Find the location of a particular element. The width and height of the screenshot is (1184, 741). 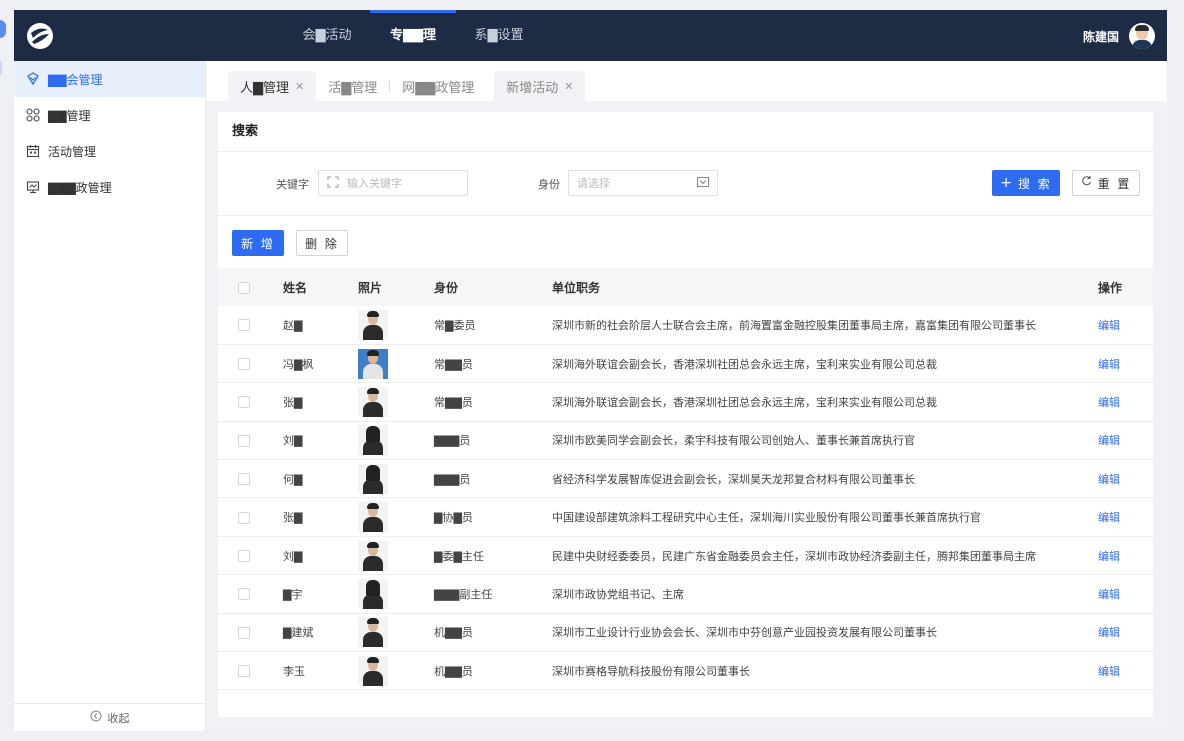

search-button: + 搜 索 is located at coordinates (1026, 183).